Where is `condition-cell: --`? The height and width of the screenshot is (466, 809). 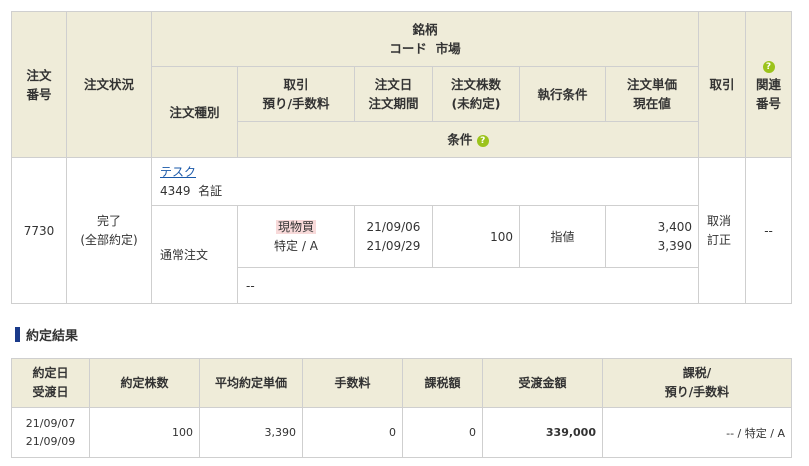 condition-cell: -- is located at coordinates (468, 285).